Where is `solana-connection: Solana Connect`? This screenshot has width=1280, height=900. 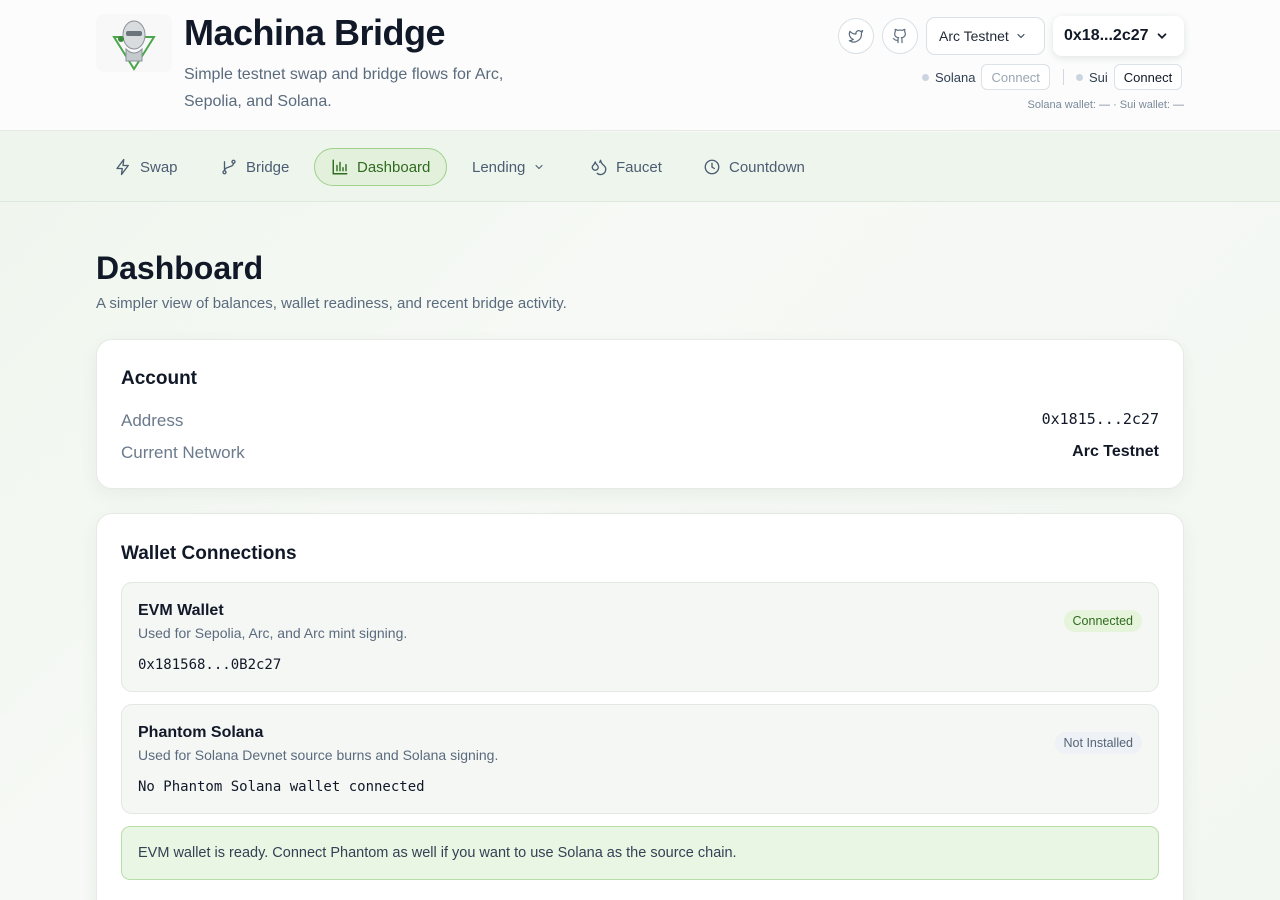
solana-connection: Solana Connect is located at coordinates (986, 77).